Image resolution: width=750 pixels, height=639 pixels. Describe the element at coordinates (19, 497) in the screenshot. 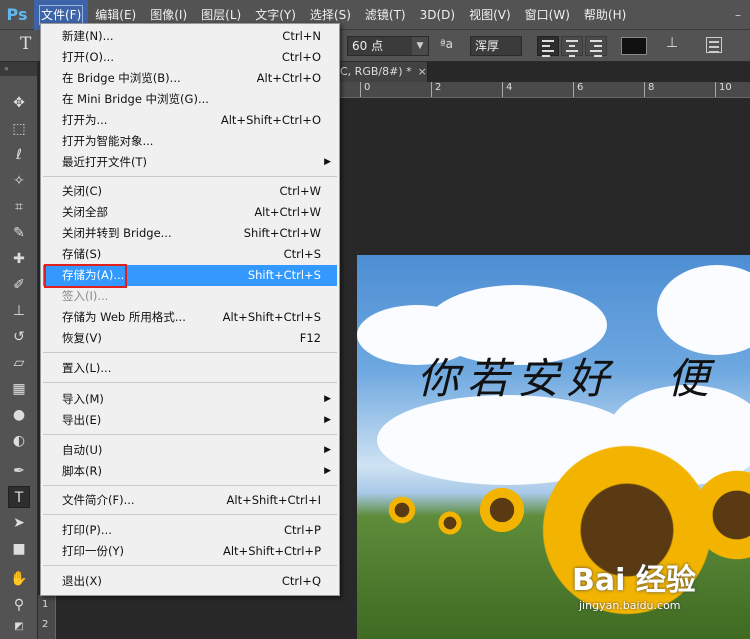

I see `type-tool-icon: T` at that location.